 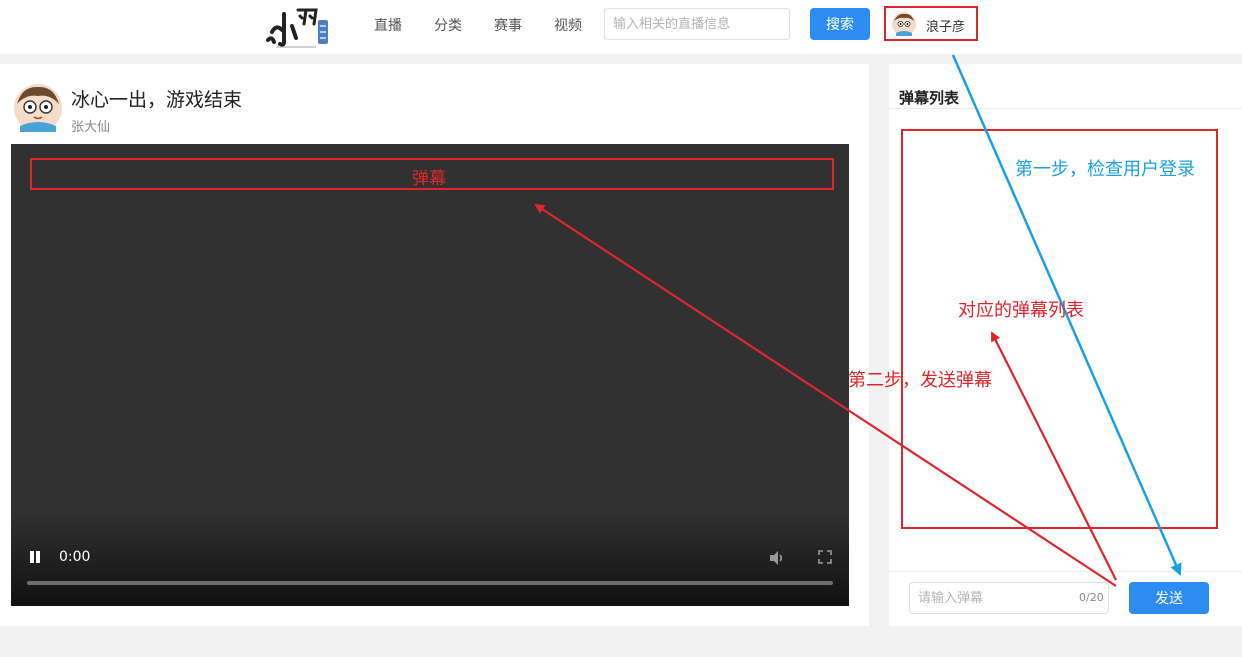 What do you see at coordinates (430, 583) in the screenshot?
I see `progress-bar` at bounding box center [430, 583].